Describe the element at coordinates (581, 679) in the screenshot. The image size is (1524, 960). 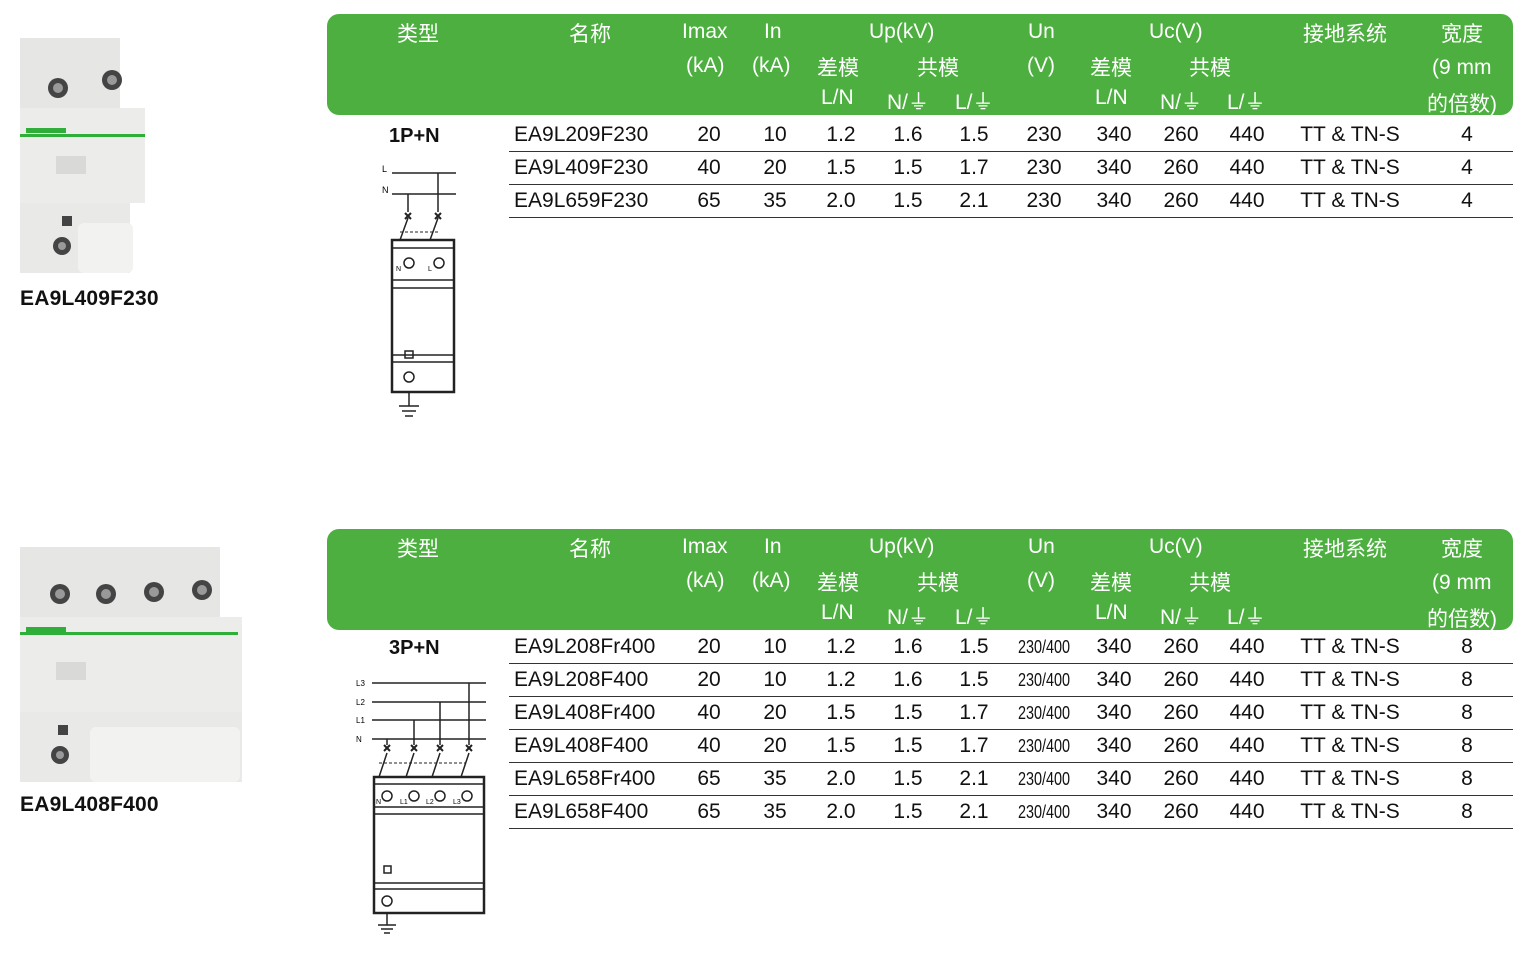
I see `cell-name: EA9L208F400` at that location.